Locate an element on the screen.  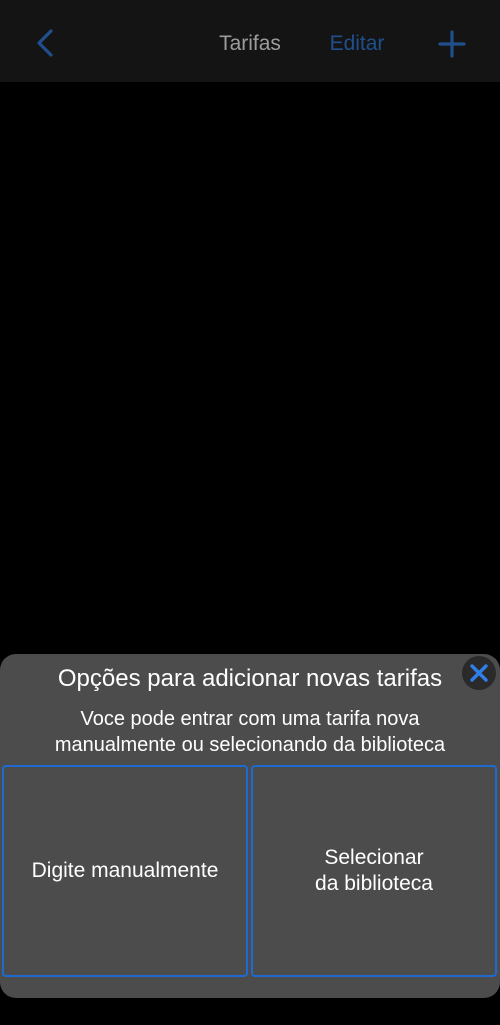
close-icon is located at coordinates (479, 673).